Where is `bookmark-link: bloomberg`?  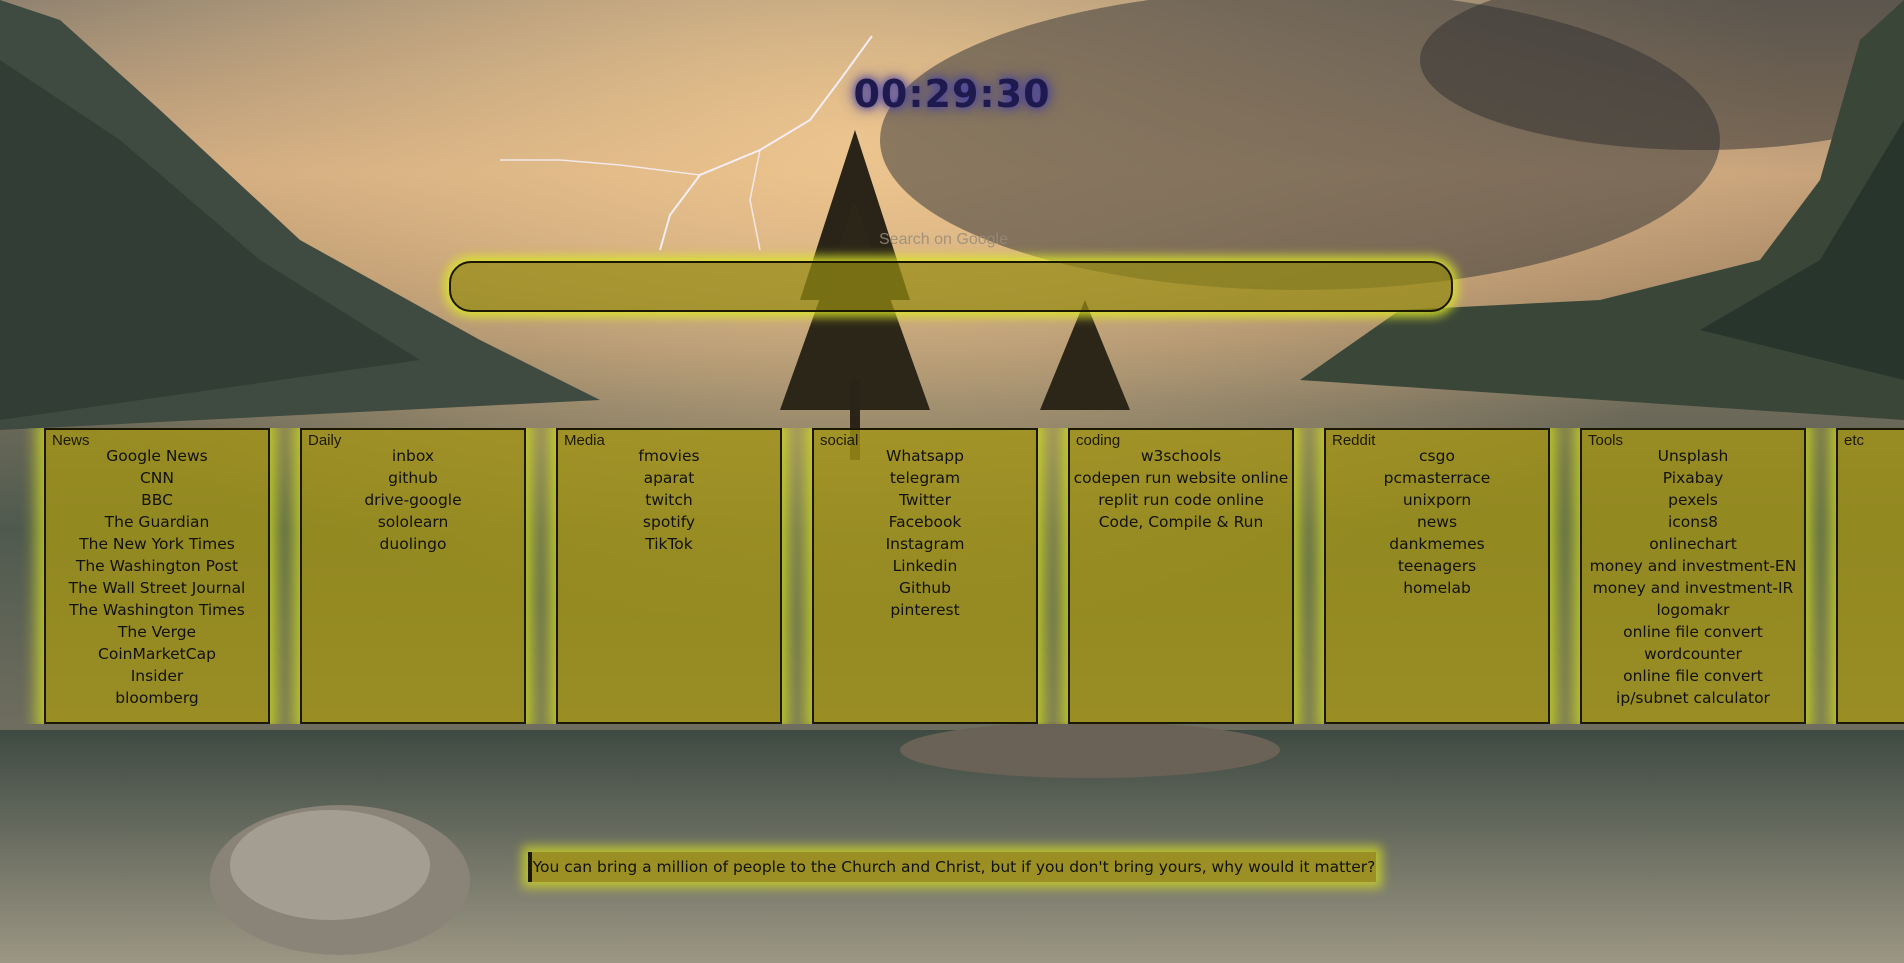
bookmark-link: bloomberg is located at coordinates (157, 698).